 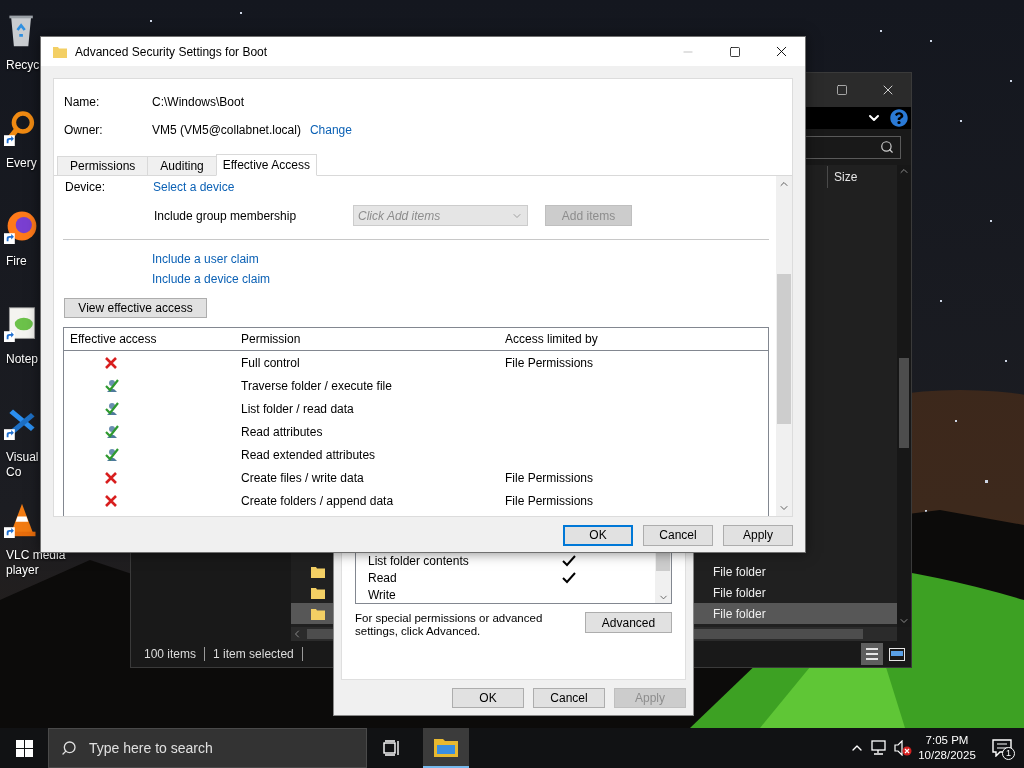 What do you see at coordinates (85, 187) in the screenshot?
I see `field-label: Device:` at bounding box center [85, 187].